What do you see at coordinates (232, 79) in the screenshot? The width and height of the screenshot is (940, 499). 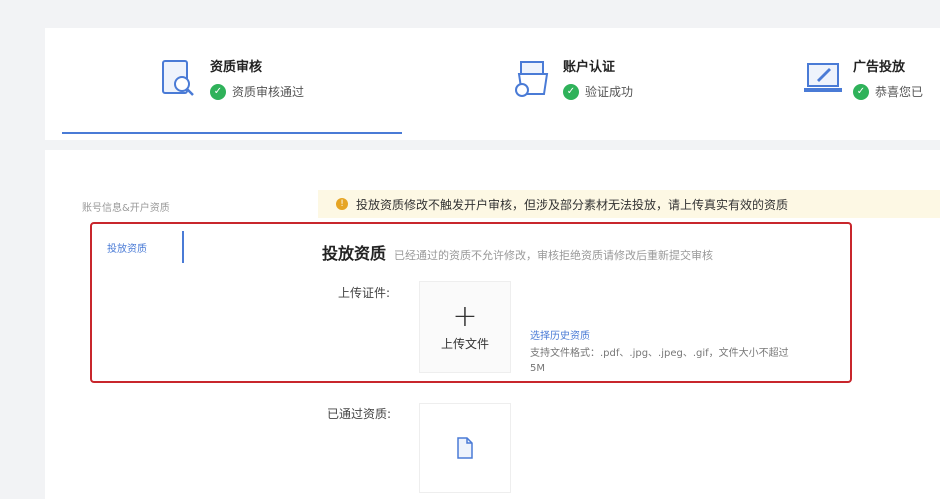 I see `step-qualification-review: 资质审核 ✓ 资质审核通过` at bounding box center [232, 79].